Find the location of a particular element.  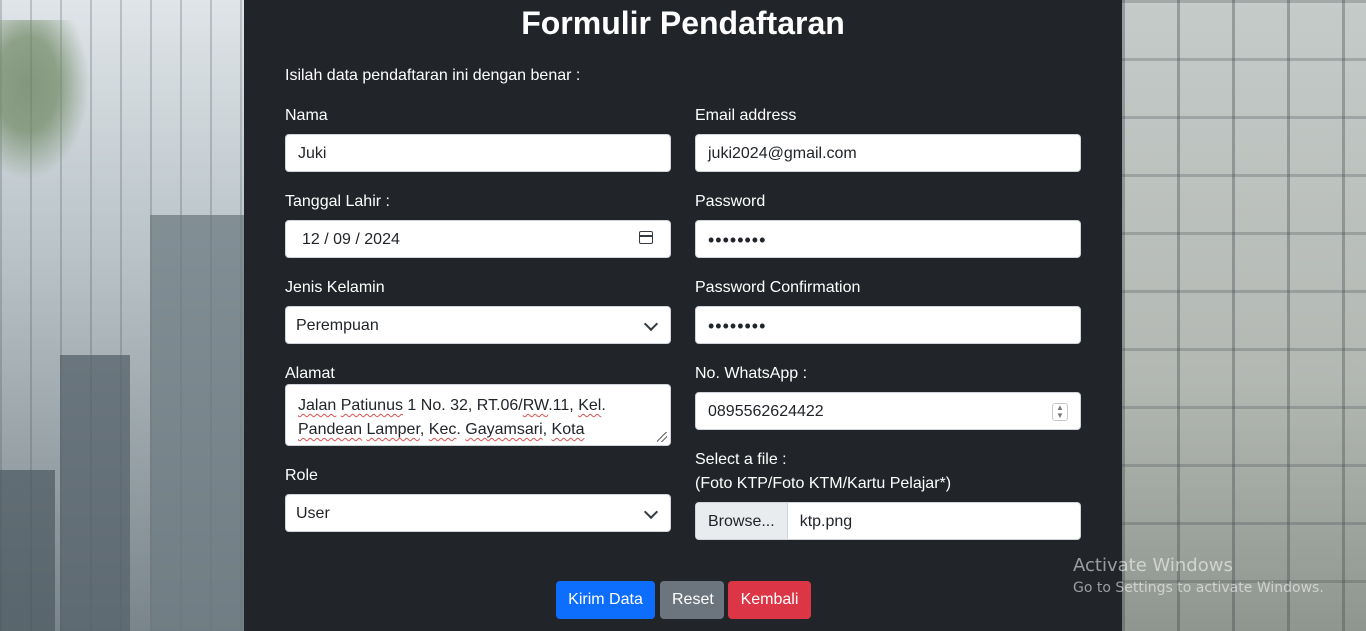

alamat-word: Semarang is located at coordinates (335, 453).